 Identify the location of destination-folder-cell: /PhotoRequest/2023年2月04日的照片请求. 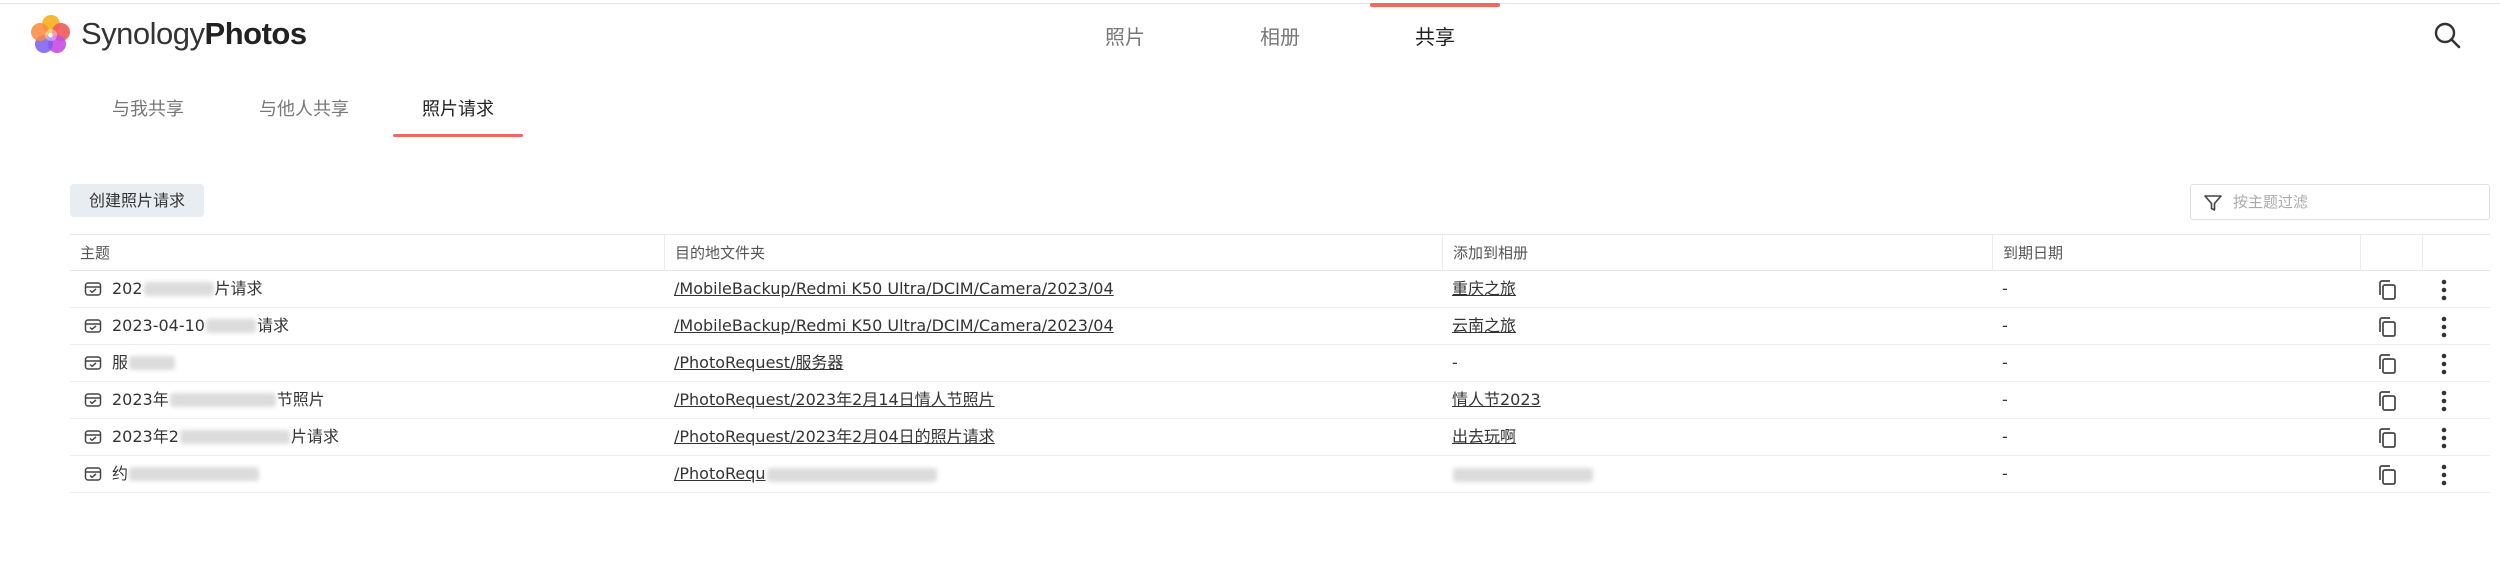
(1053, 437).